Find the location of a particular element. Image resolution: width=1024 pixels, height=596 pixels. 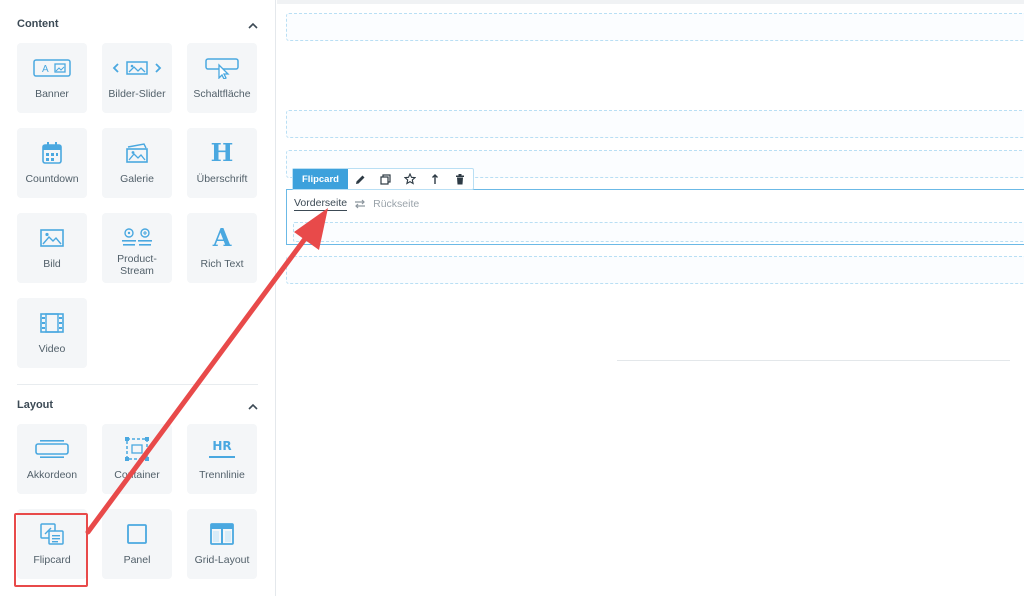

tile-label: Schaltfläche is located at coordinates (222, 94).